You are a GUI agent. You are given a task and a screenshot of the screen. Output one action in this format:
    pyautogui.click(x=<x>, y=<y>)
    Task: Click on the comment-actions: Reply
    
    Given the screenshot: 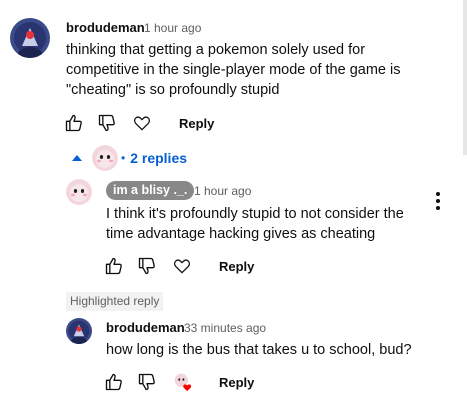 What is the action you would take?
    pyautogui.click(x=138, y=123)
    